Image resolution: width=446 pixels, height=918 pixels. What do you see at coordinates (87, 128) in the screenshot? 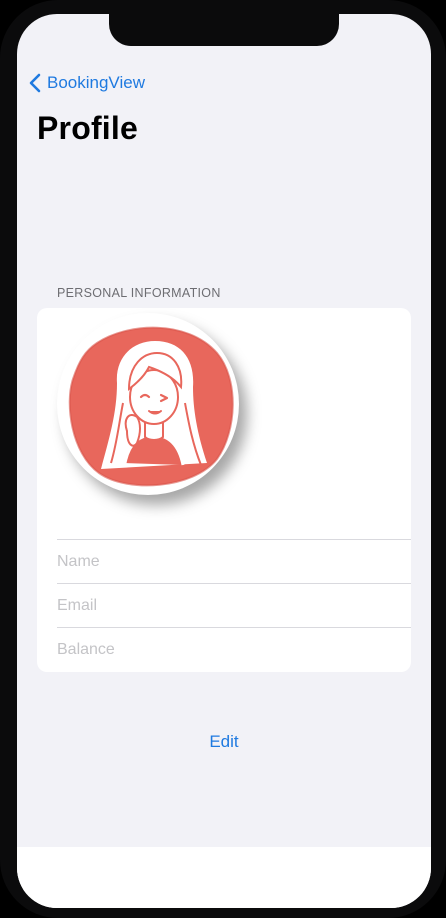
I see `page-title: Profile` at bounding box center [87, 128].